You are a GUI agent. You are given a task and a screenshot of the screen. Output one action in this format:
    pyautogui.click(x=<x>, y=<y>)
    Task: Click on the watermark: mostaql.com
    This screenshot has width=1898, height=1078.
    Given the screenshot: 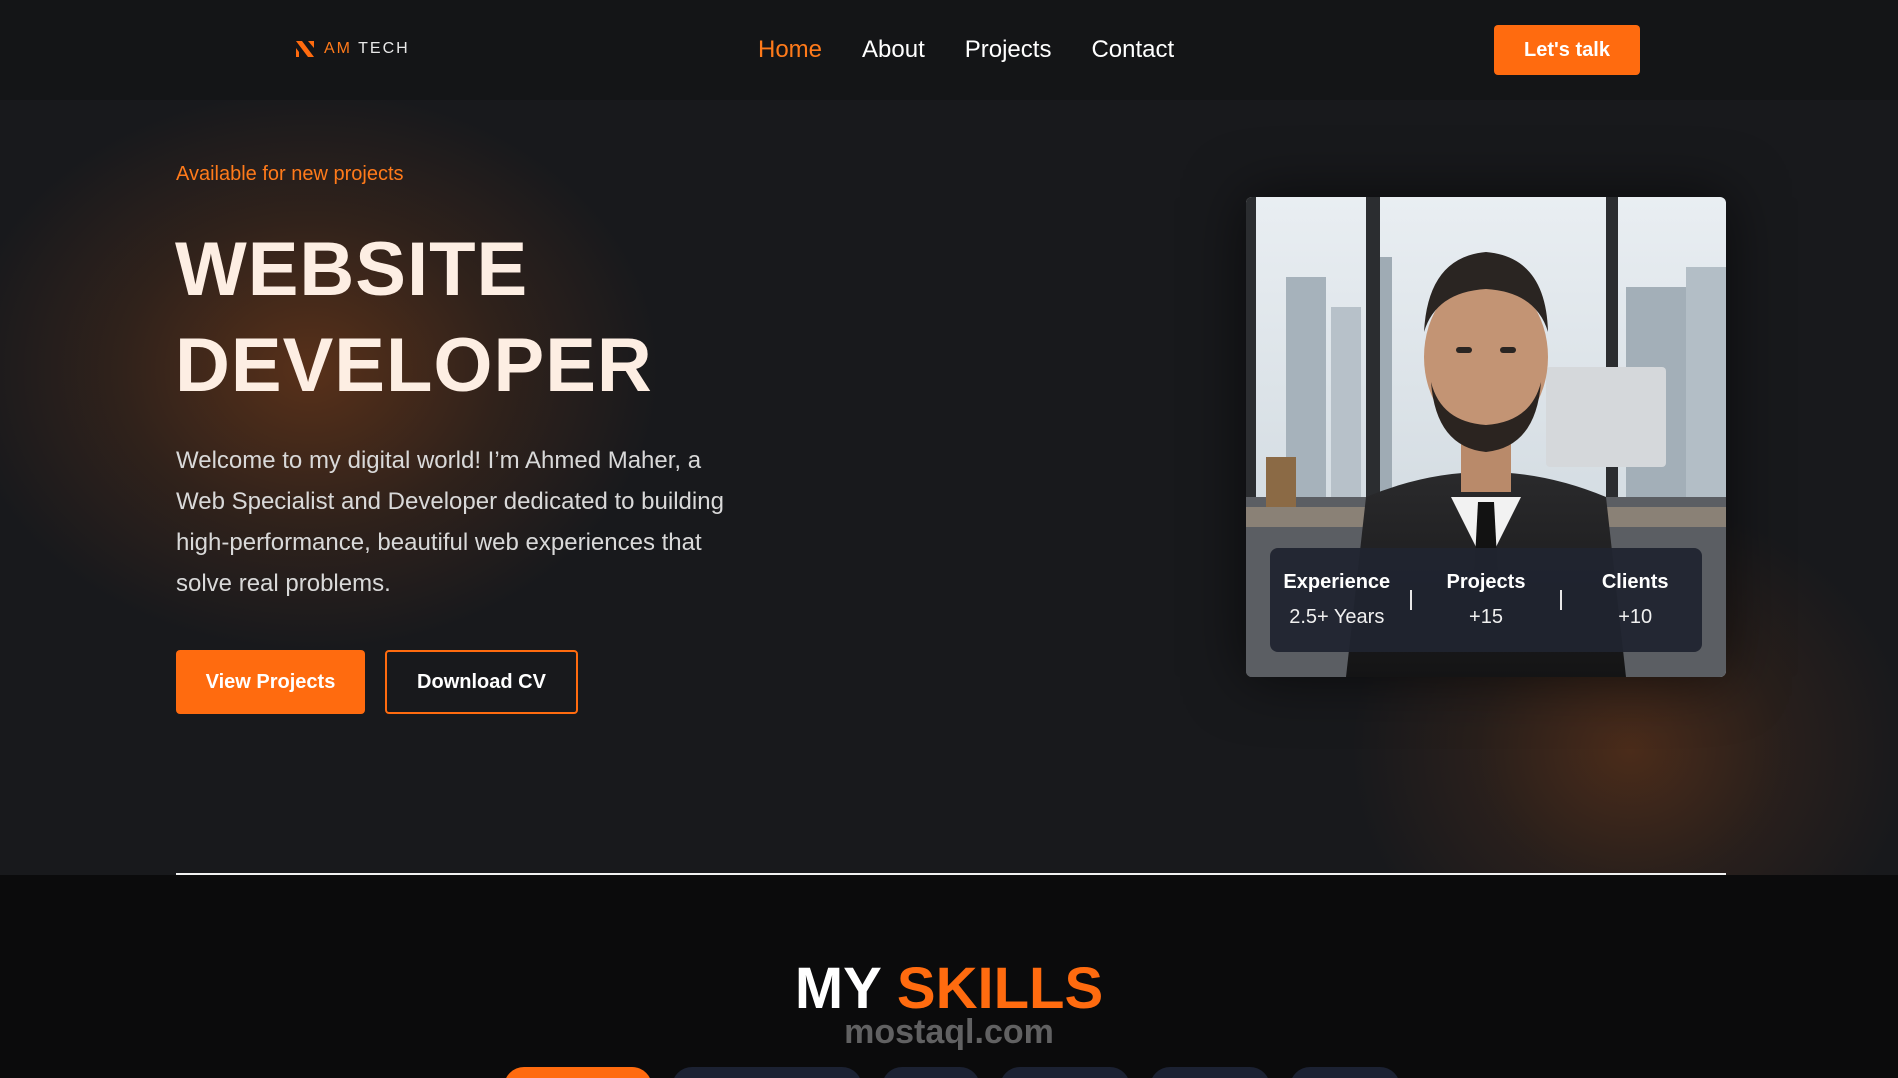 What is the action you would take?
    pyautogui.click(x=949, y=1032)
    